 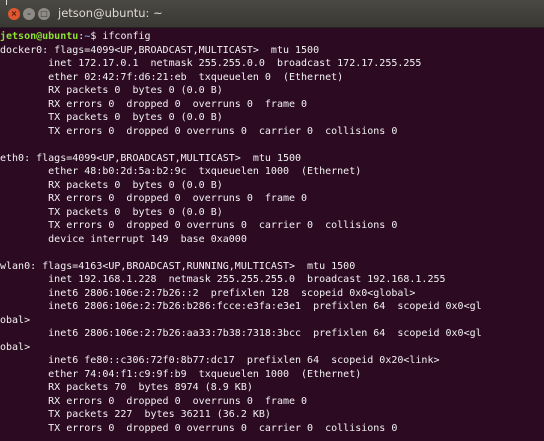 What do you see at coordinates (110, 13) in the screenshot?
I see `window-title: jetson@ubuntu: ~` at bounding box center [110, 13].